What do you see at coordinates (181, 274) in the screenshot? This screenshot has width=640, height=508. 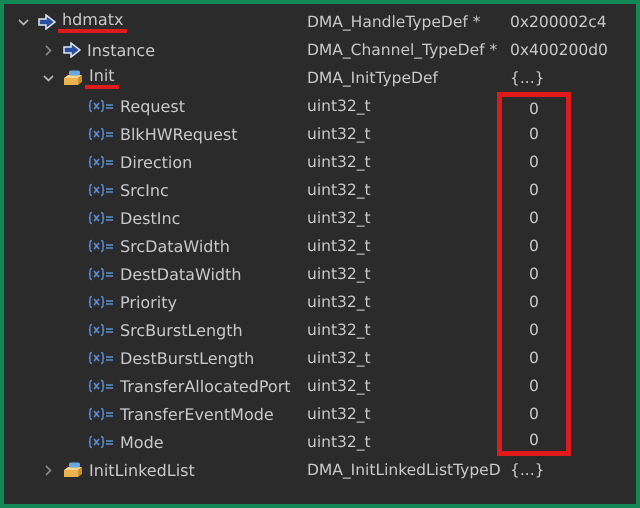 I see `variable-name: DestDataWidth` at bounding box center [181, 274].